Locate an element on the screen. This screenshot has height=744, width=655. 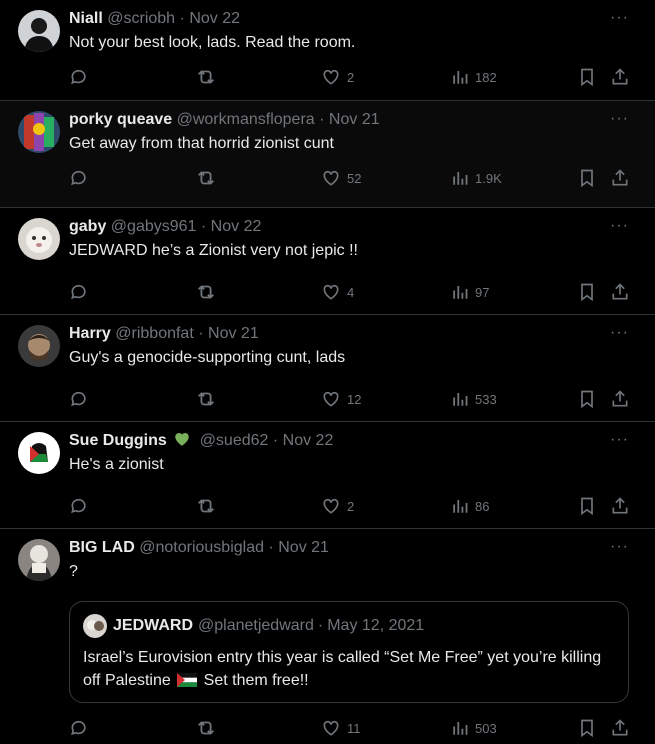
view-count: 97 is located at coordinates (482, 292).